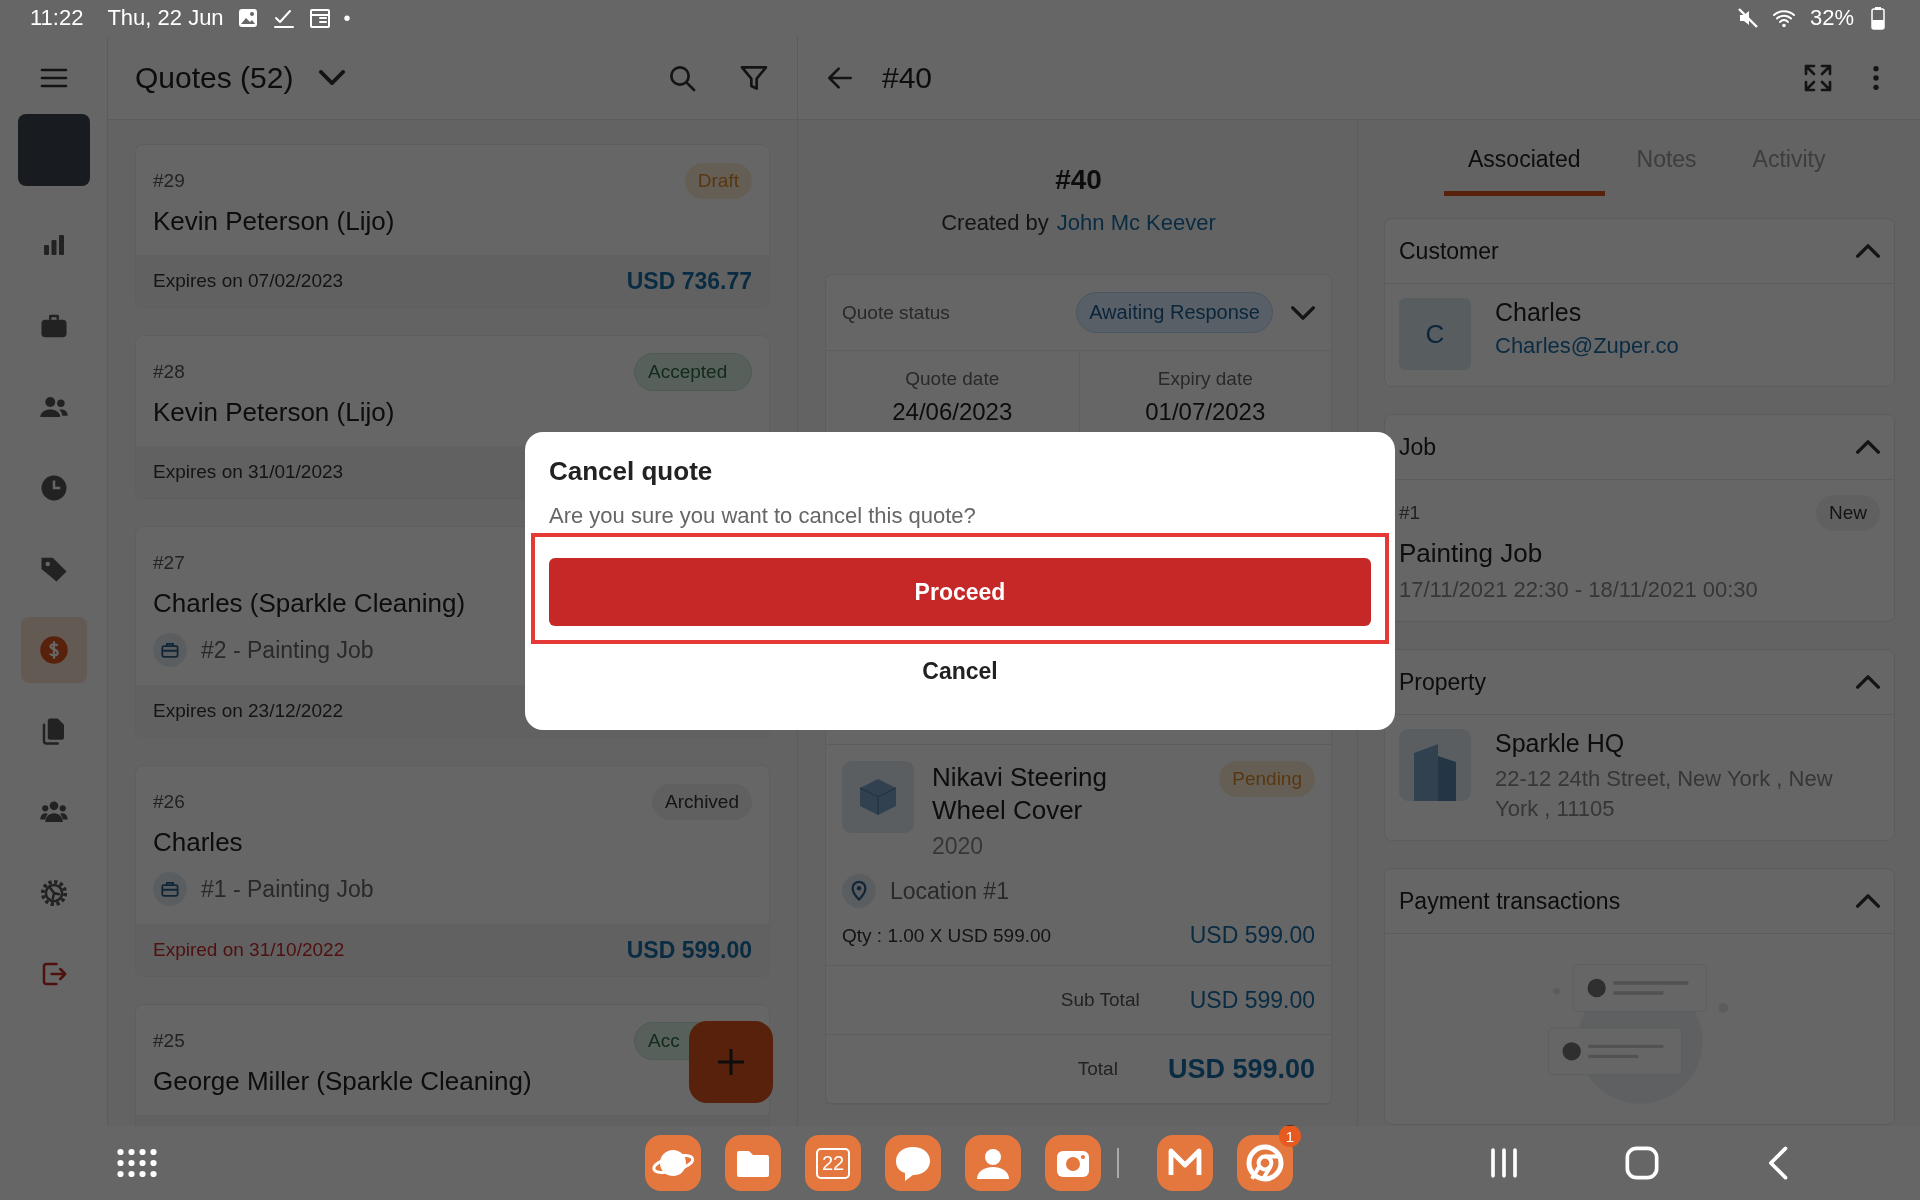 This screenshot has width=1920, height=1200. What do you see at coordinates (343, 1081) in the screenshot?
I see `customer-name: George Miller (Sparkle Cleaning)` at bounding box center [343, 1081].